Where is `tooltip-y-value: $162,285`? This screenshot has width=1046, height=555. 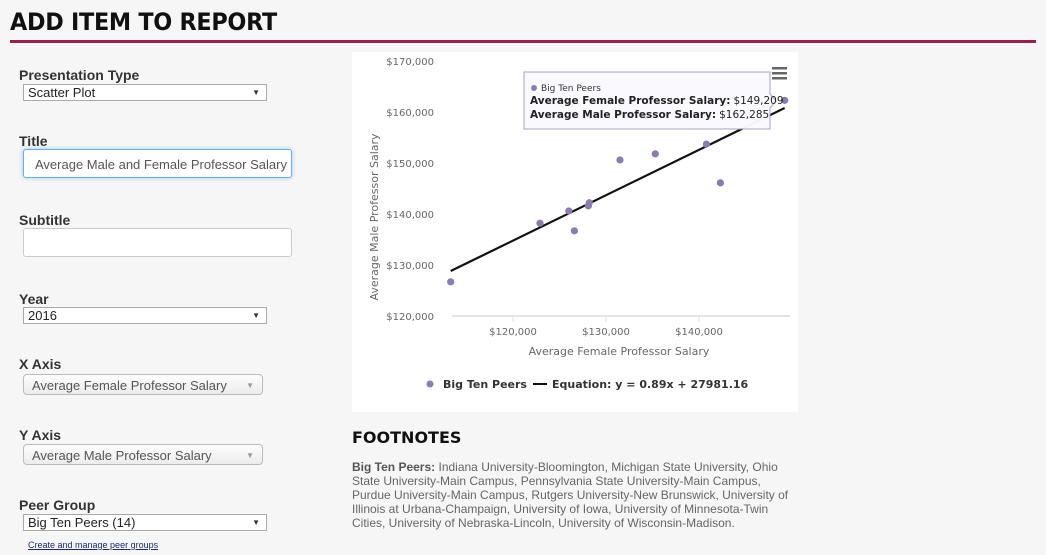
tooltip-y-value: $162,285 is located at coordinates (744, 115).